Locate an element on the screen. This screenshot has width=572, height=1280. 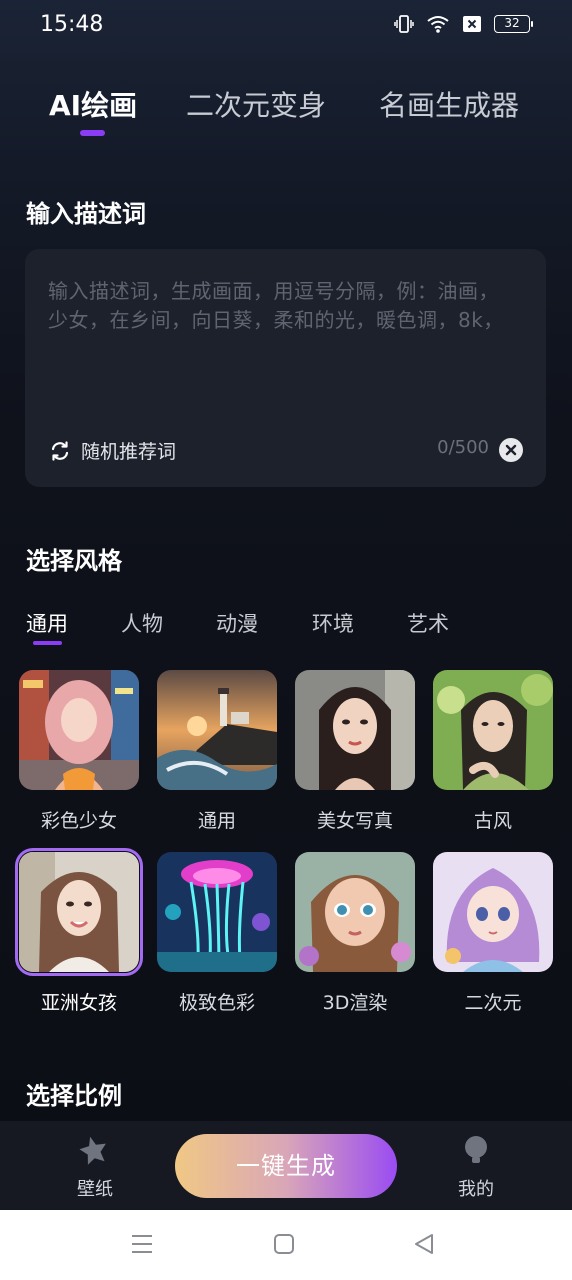
tab-masterpiece-generator: 名画生成器 is located at coordinates (449, 104).